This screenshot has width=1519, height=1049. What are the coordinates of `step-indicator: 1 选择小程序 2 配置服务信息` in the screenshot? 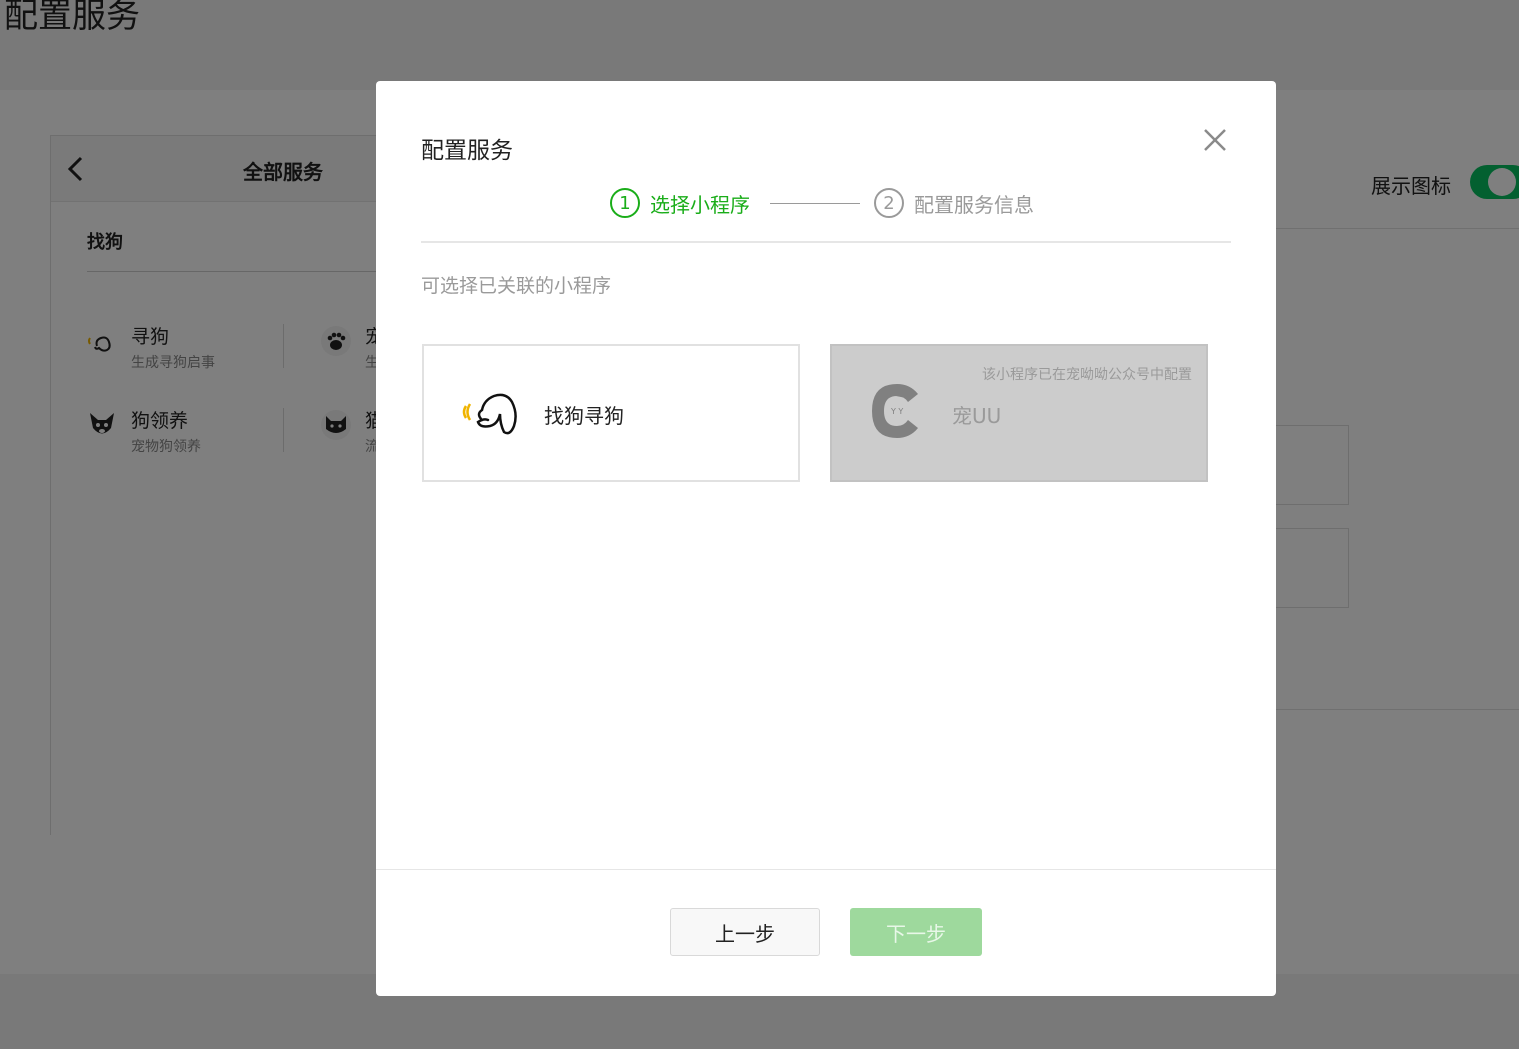 It's located at (830, 204).